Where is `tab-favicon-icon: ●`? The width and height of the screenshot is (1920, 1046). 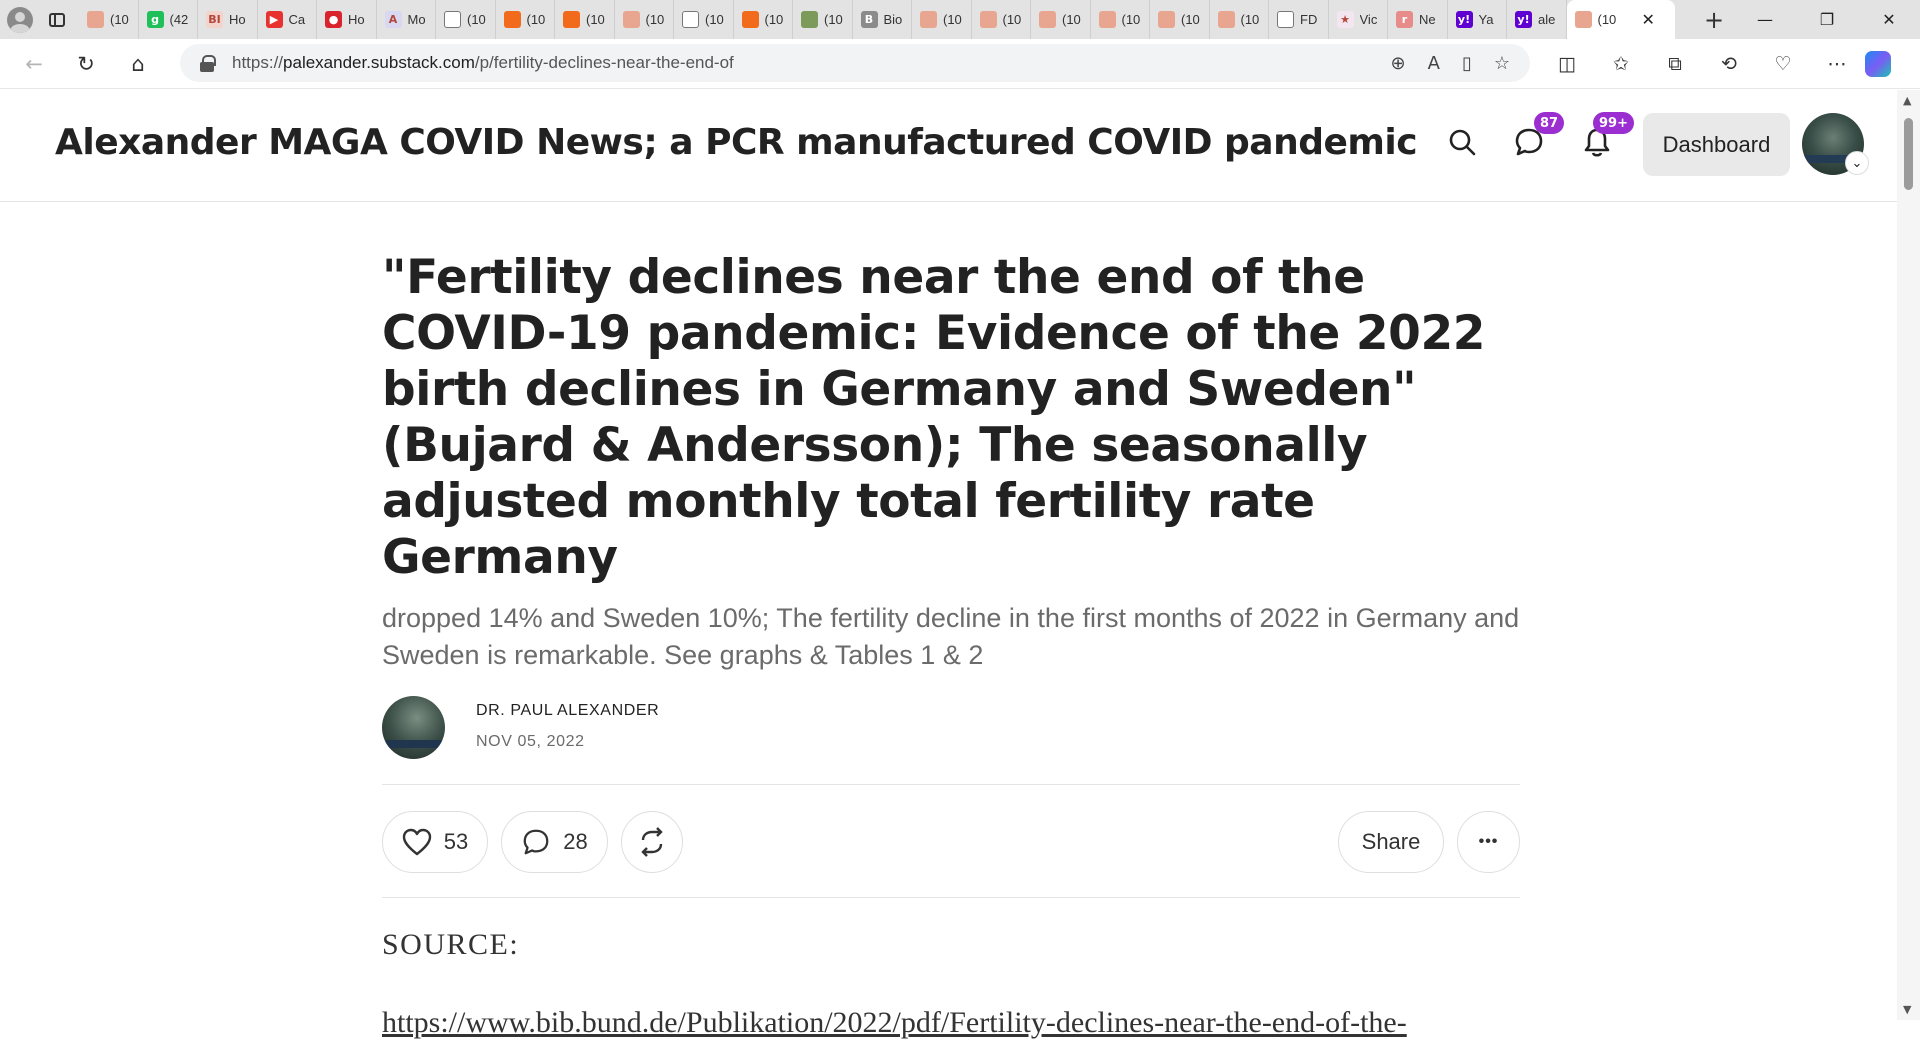
tab-favicon-icon: ● is located at coordinates (333, 19).